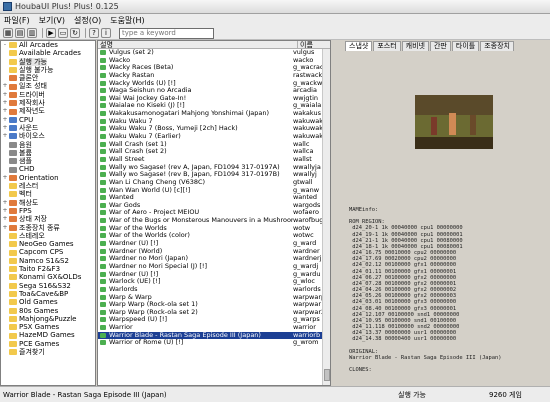  Describe the element at coordinates (210, 137) in the screenshot. I see `game-row: Waku Waku 7 (Earlier) wakuwak` at that location.